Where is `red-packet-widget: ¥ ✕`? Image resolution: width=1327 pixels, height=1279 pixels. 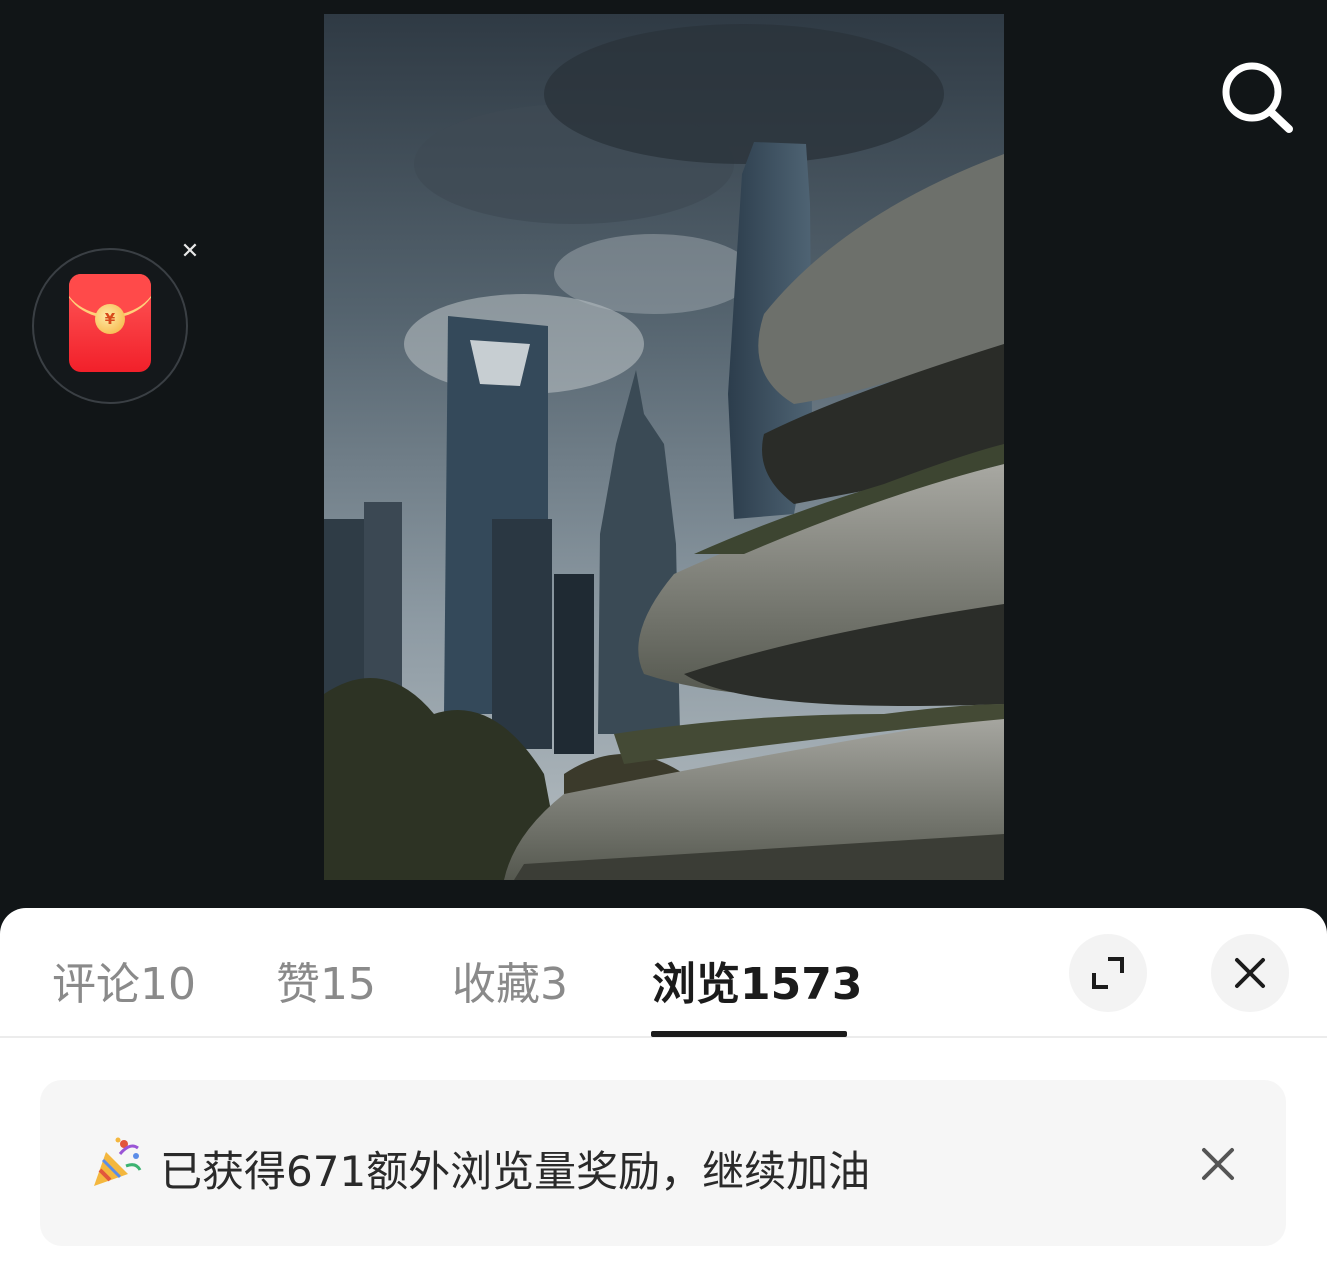
red-packet-widget: ¥ ✕ is located at coordinates (115, 322).